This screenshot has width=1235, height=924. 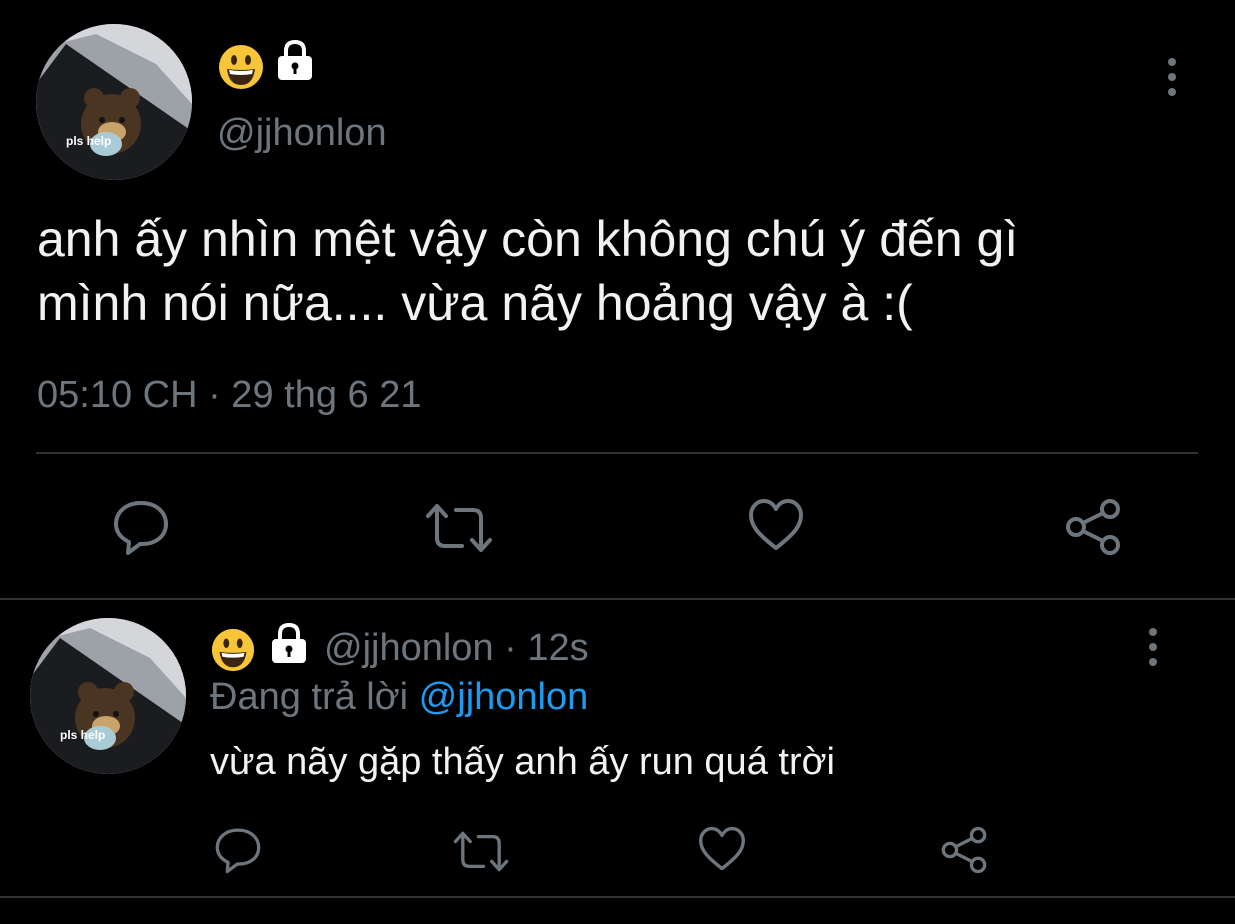 I want to click on tweet-timestamp: 05:10 CH · 29 thg 6 21, so click(x=229, y=395).